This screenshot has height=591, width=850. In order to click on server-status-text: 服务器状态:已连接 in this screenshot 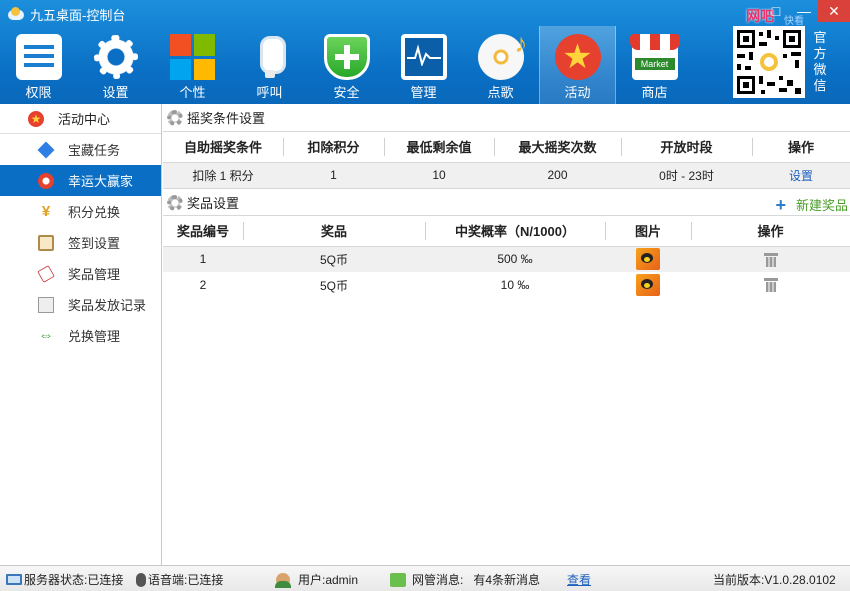, I will do `click(74, 580)`.